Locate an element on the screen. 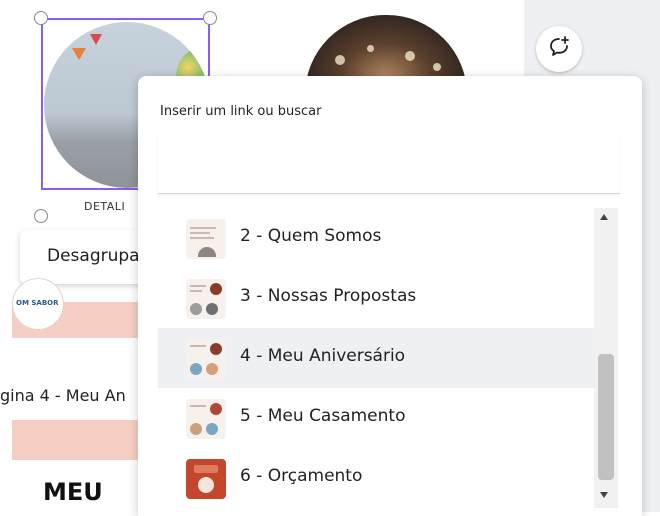  list-item-label: 6 - Orçamento is located at coordinates (301, 476).